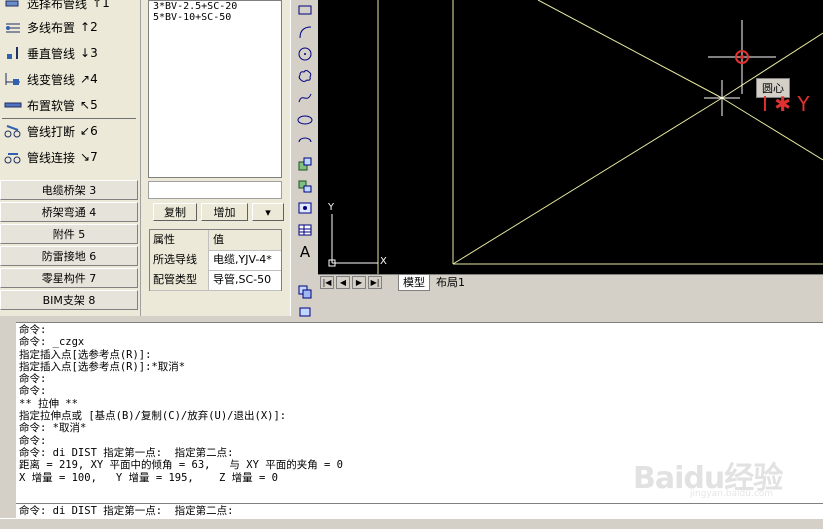 The height and width of the screenshot is (529, 823). Describe the element at coordinates (268, 212) in the screenshot. I see `more-dropdown-button: ▾` at that location.